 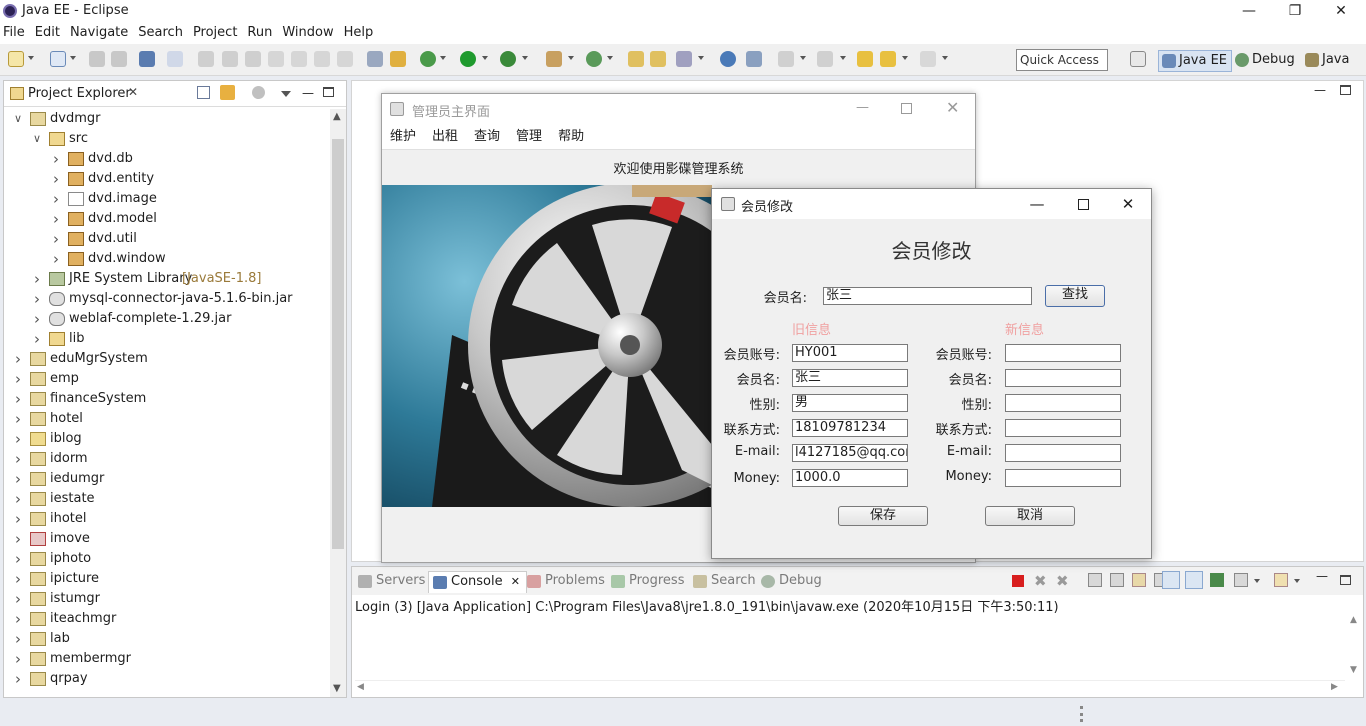 I want to click on console-hscrollbar: ◀ ▶, so click(x=850, y=688).